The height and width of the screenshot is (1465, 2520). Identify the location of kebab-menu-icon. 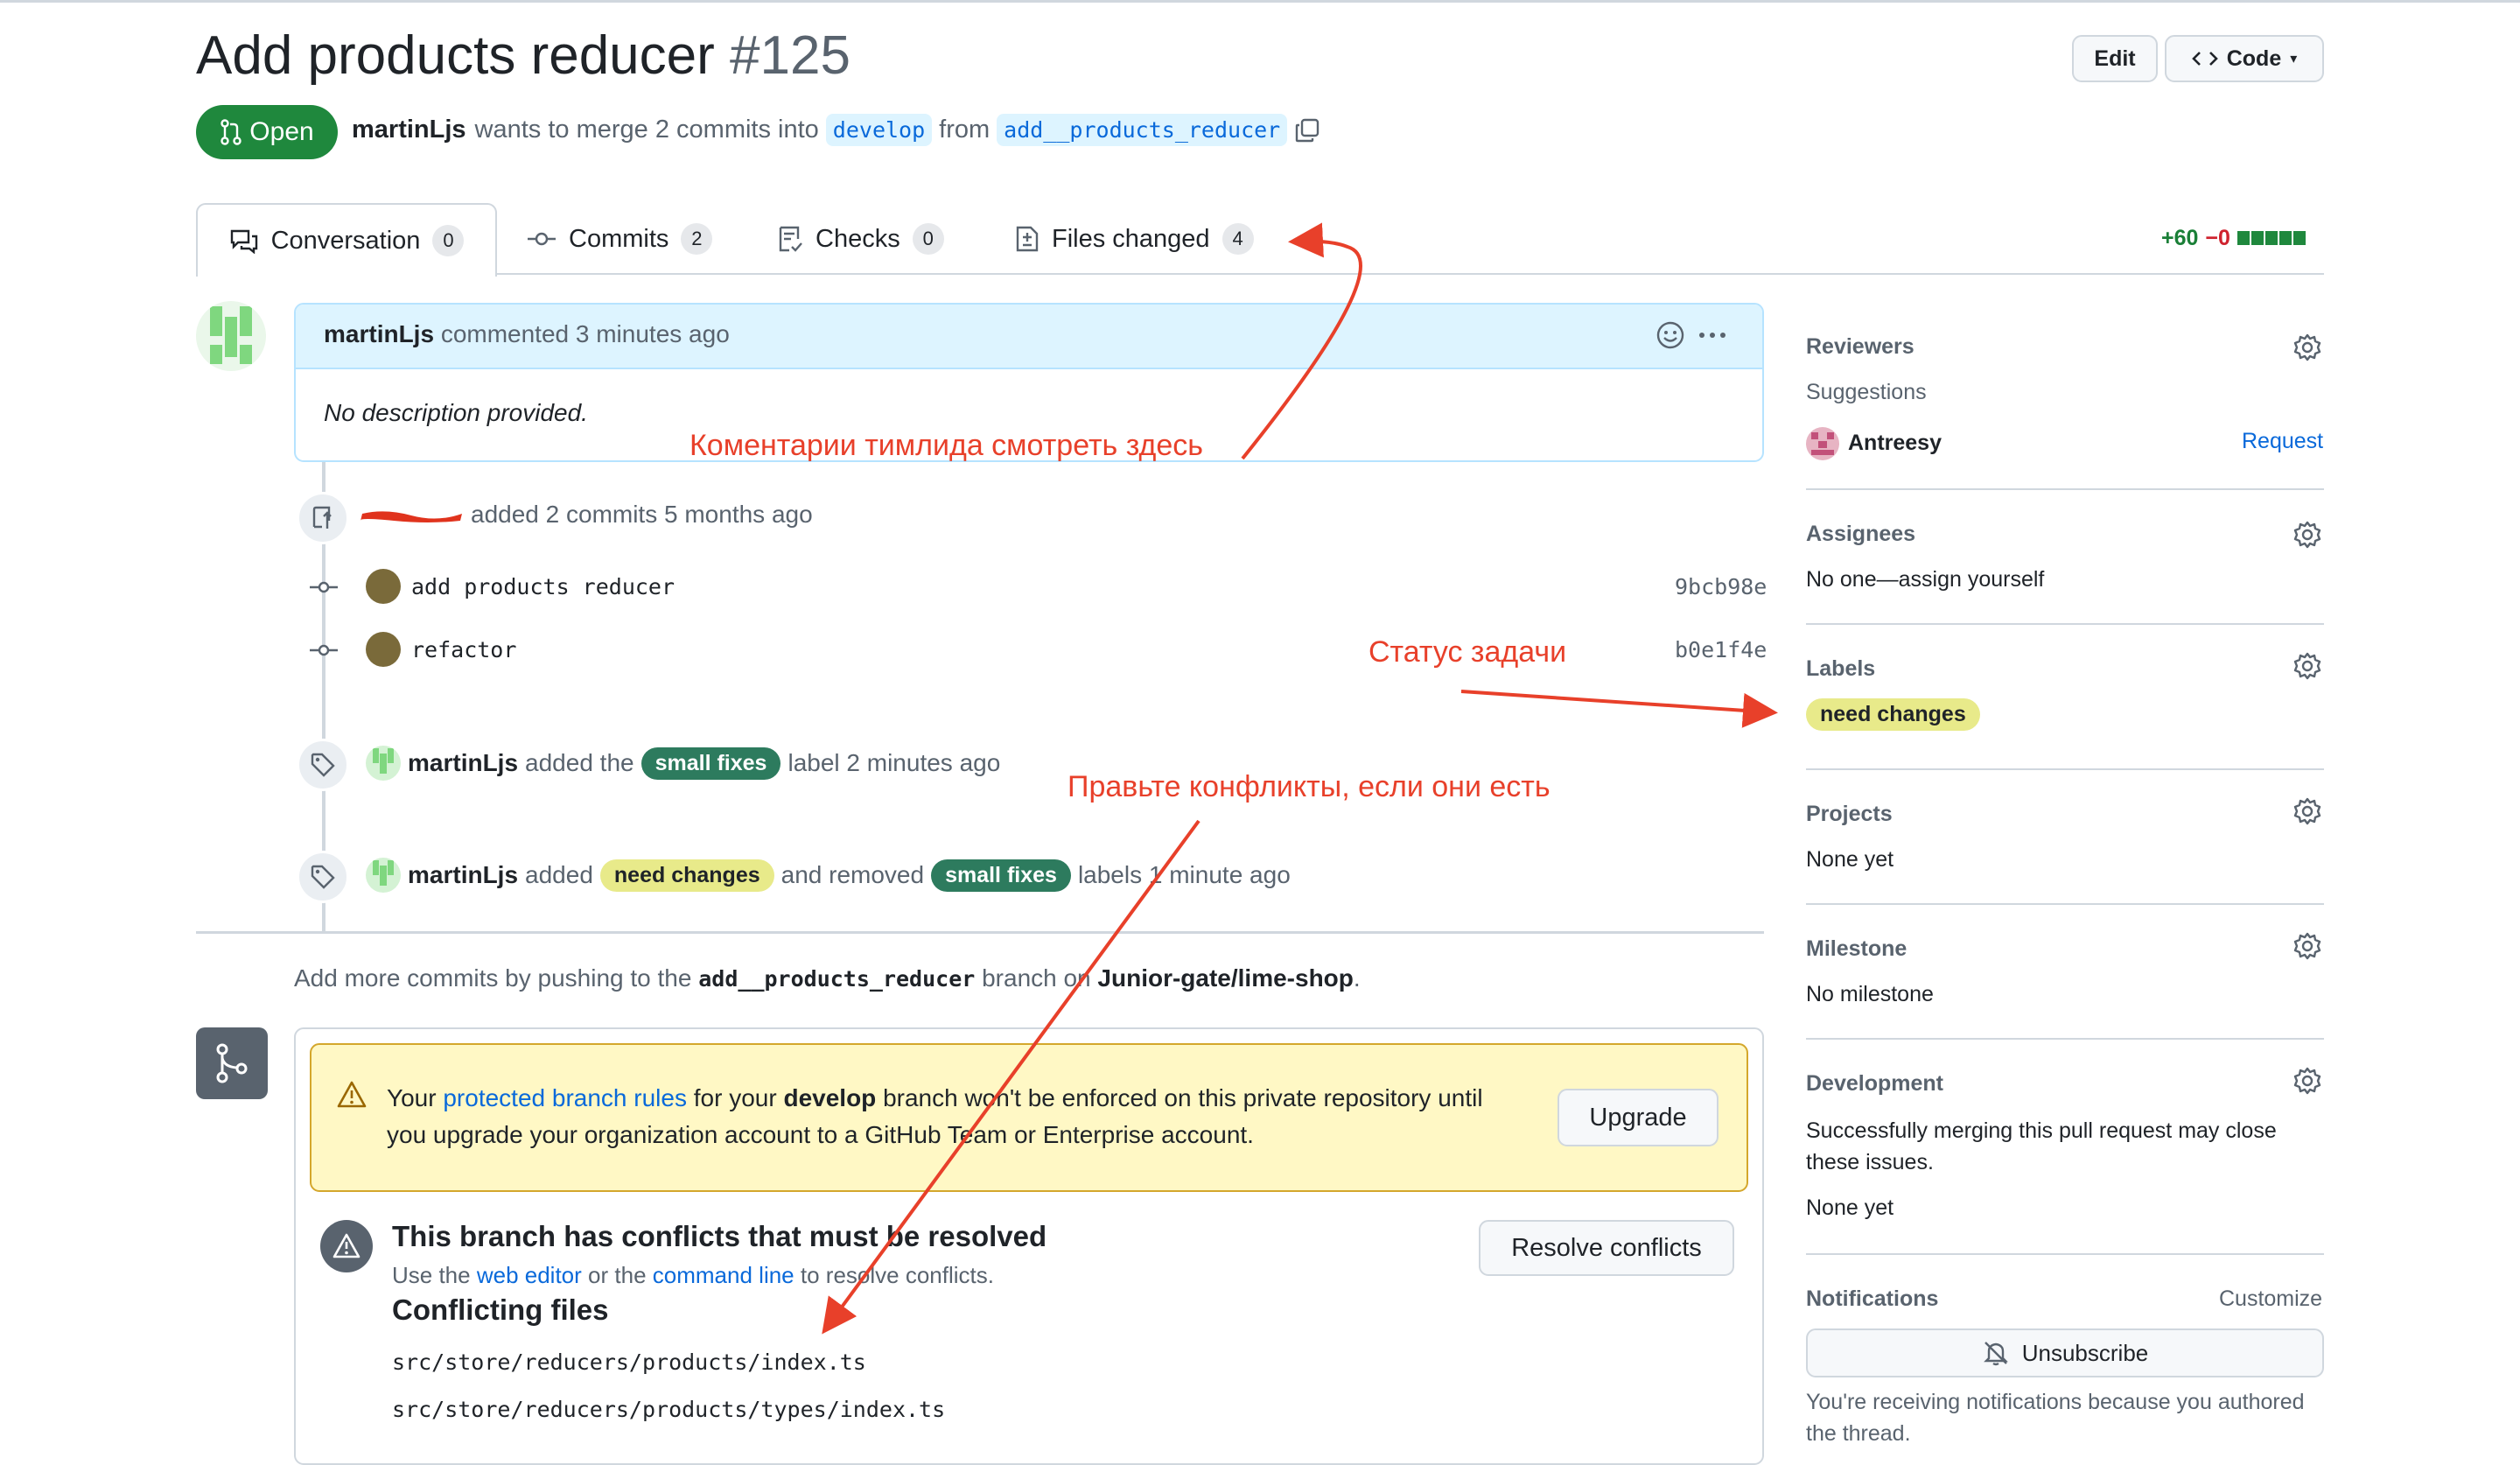
(1712, 335).